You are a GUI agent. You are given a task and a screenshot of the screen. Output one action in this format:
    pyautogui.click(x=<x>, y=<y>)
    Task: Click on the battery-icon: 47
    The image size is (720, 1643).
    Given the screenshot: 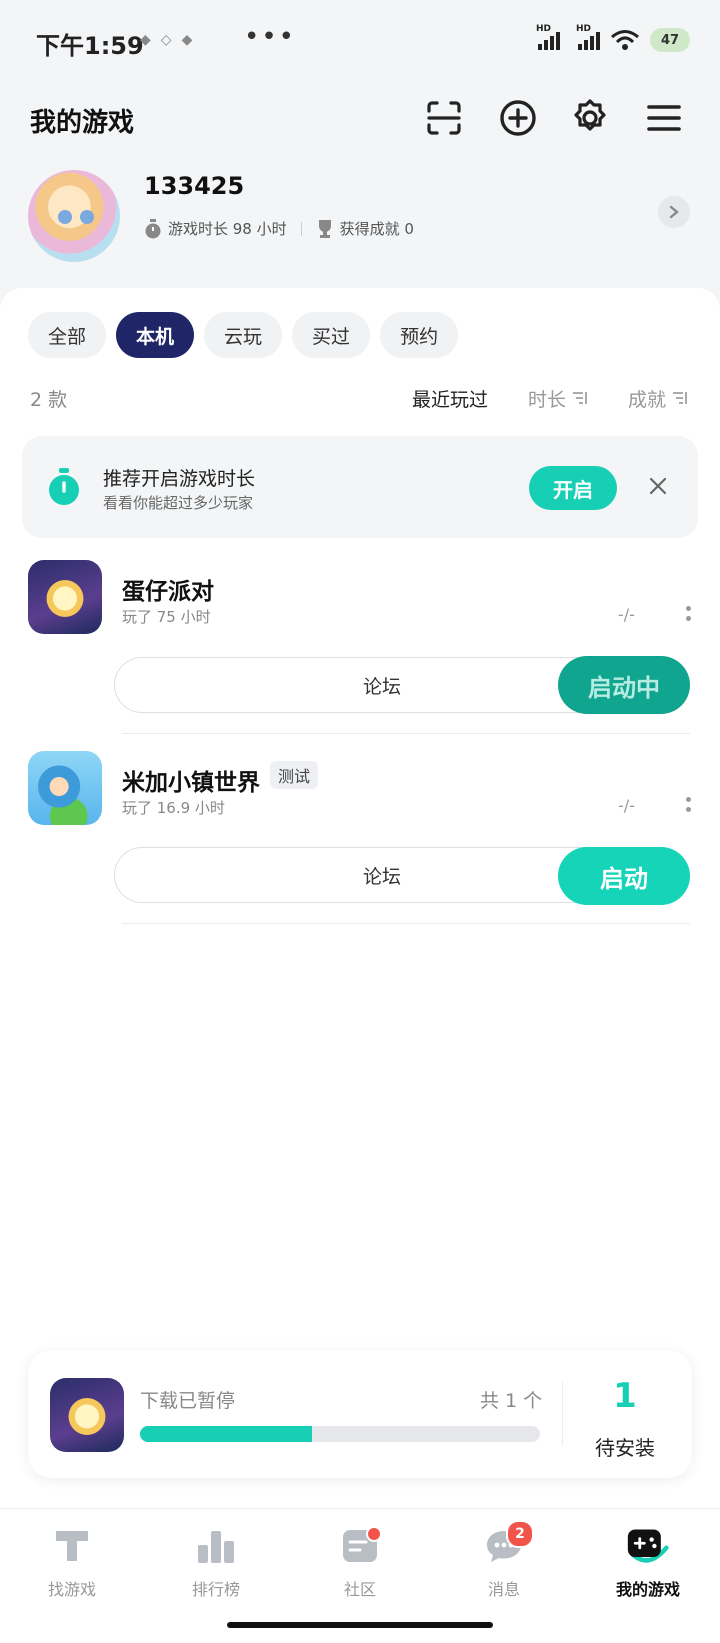 What is the action you would take?
    pyautogui.click(x=670, y=40)
    